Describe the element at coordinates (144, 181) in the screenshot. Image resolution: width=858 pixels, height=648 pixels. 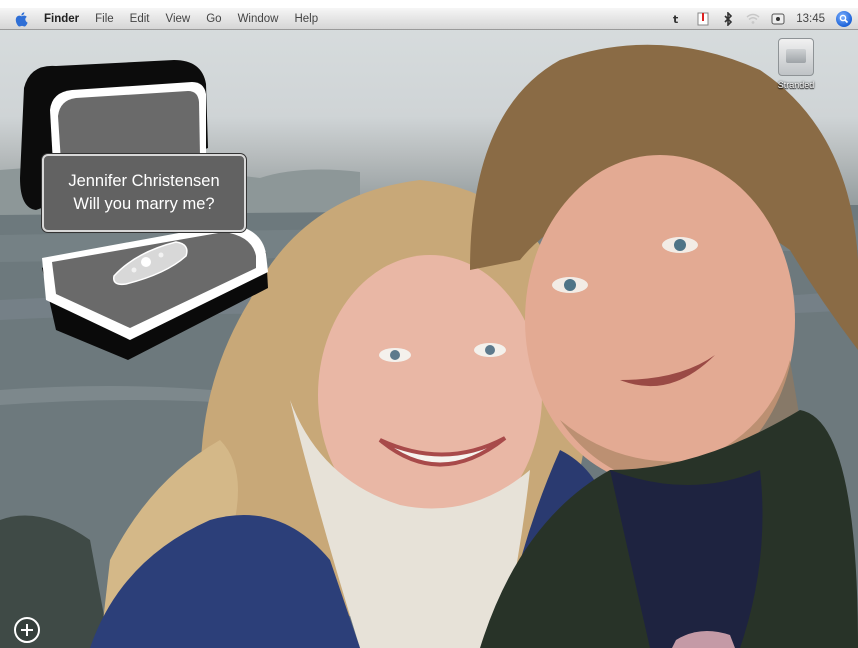
I see `proposal-name: Jennifer Christensen` at that location.